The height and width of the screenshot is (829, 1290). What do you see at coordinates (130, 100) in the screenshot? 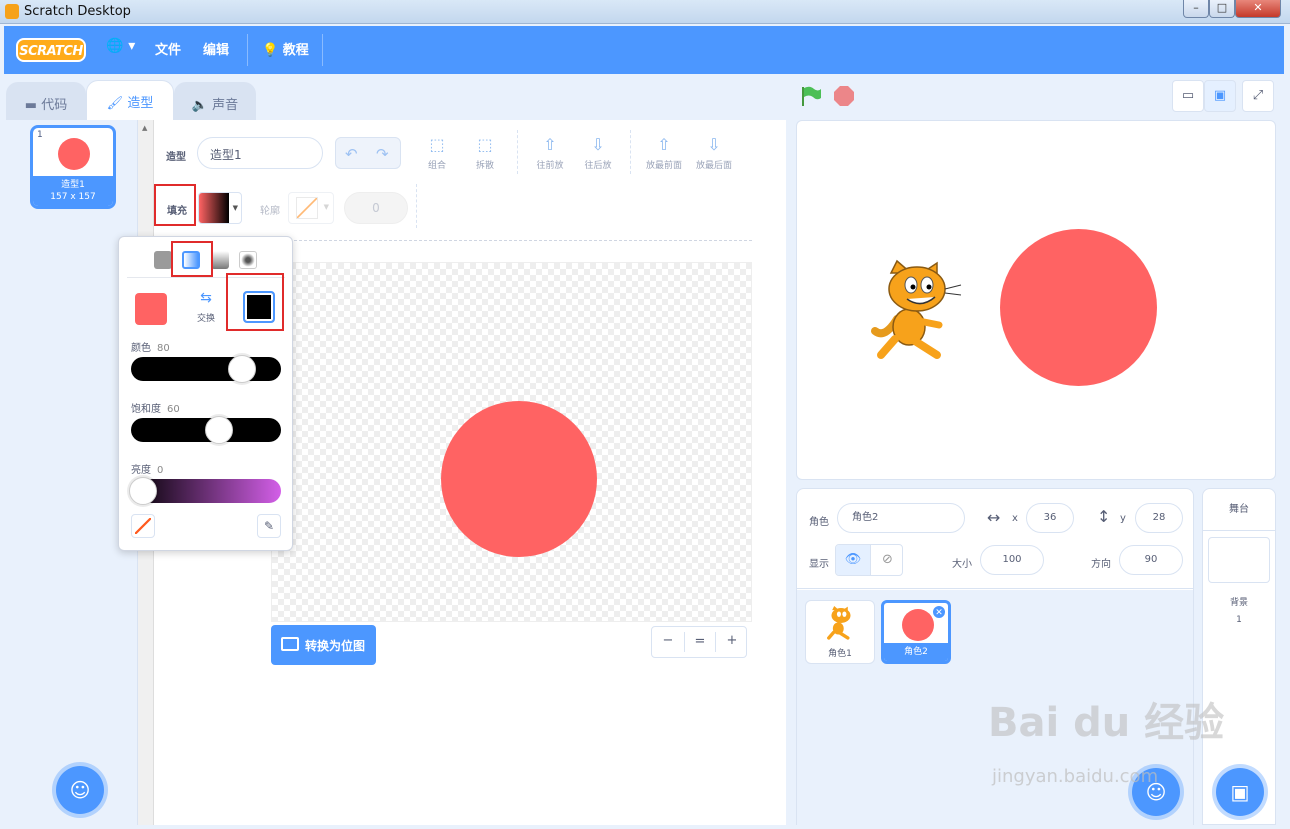
I see `tab-costumes: 🖌 造型` at bounding box center [130, 100].